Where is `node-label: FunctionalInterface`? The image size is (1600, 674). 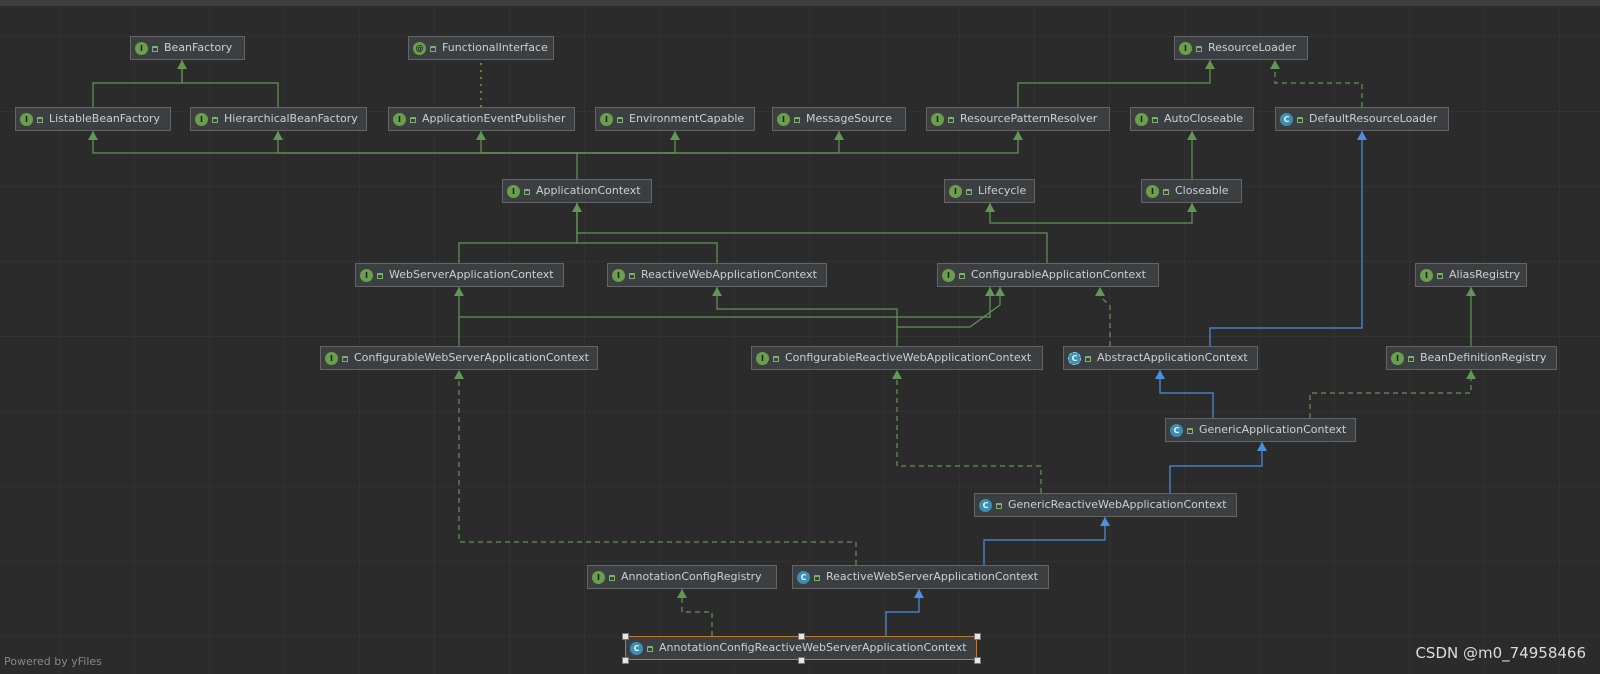 node-label: FunctionalInterface is located at coordinates (495, 47).